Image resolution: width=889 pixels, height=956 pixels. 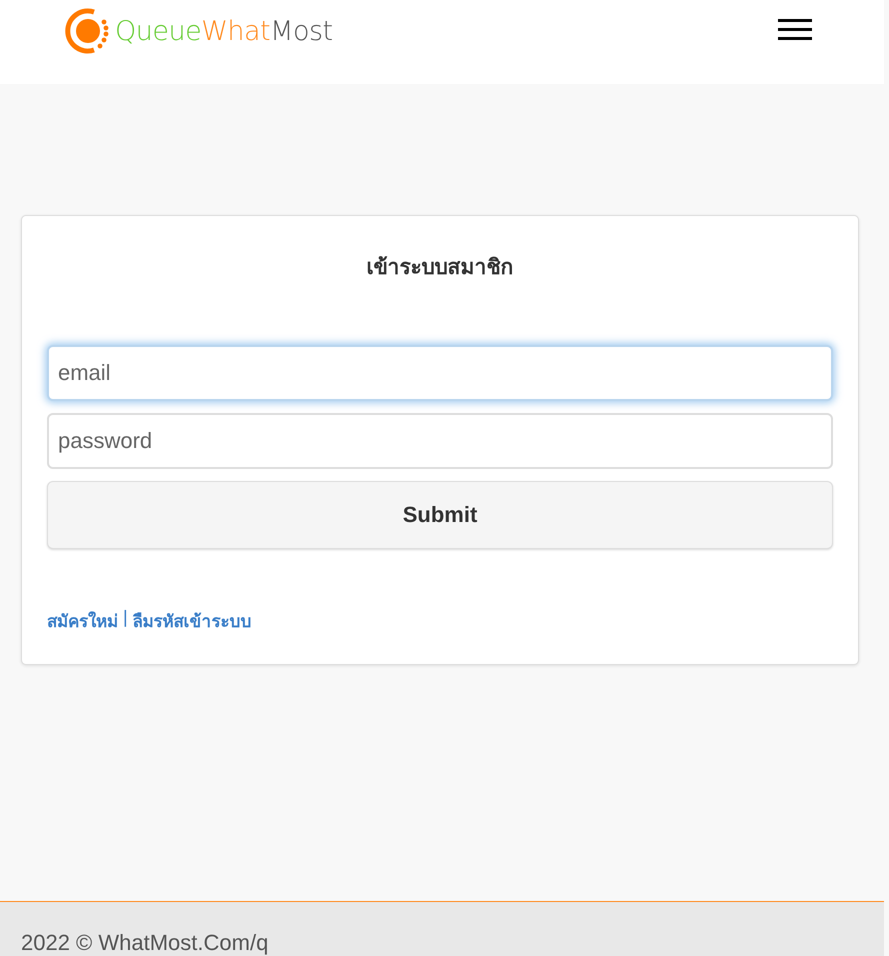 What do you see at coordinates (144, 942) in the screenshot?
I see `copyright-text: 2022 © WhatMost.Com/q` at bounding box center [144, 942].